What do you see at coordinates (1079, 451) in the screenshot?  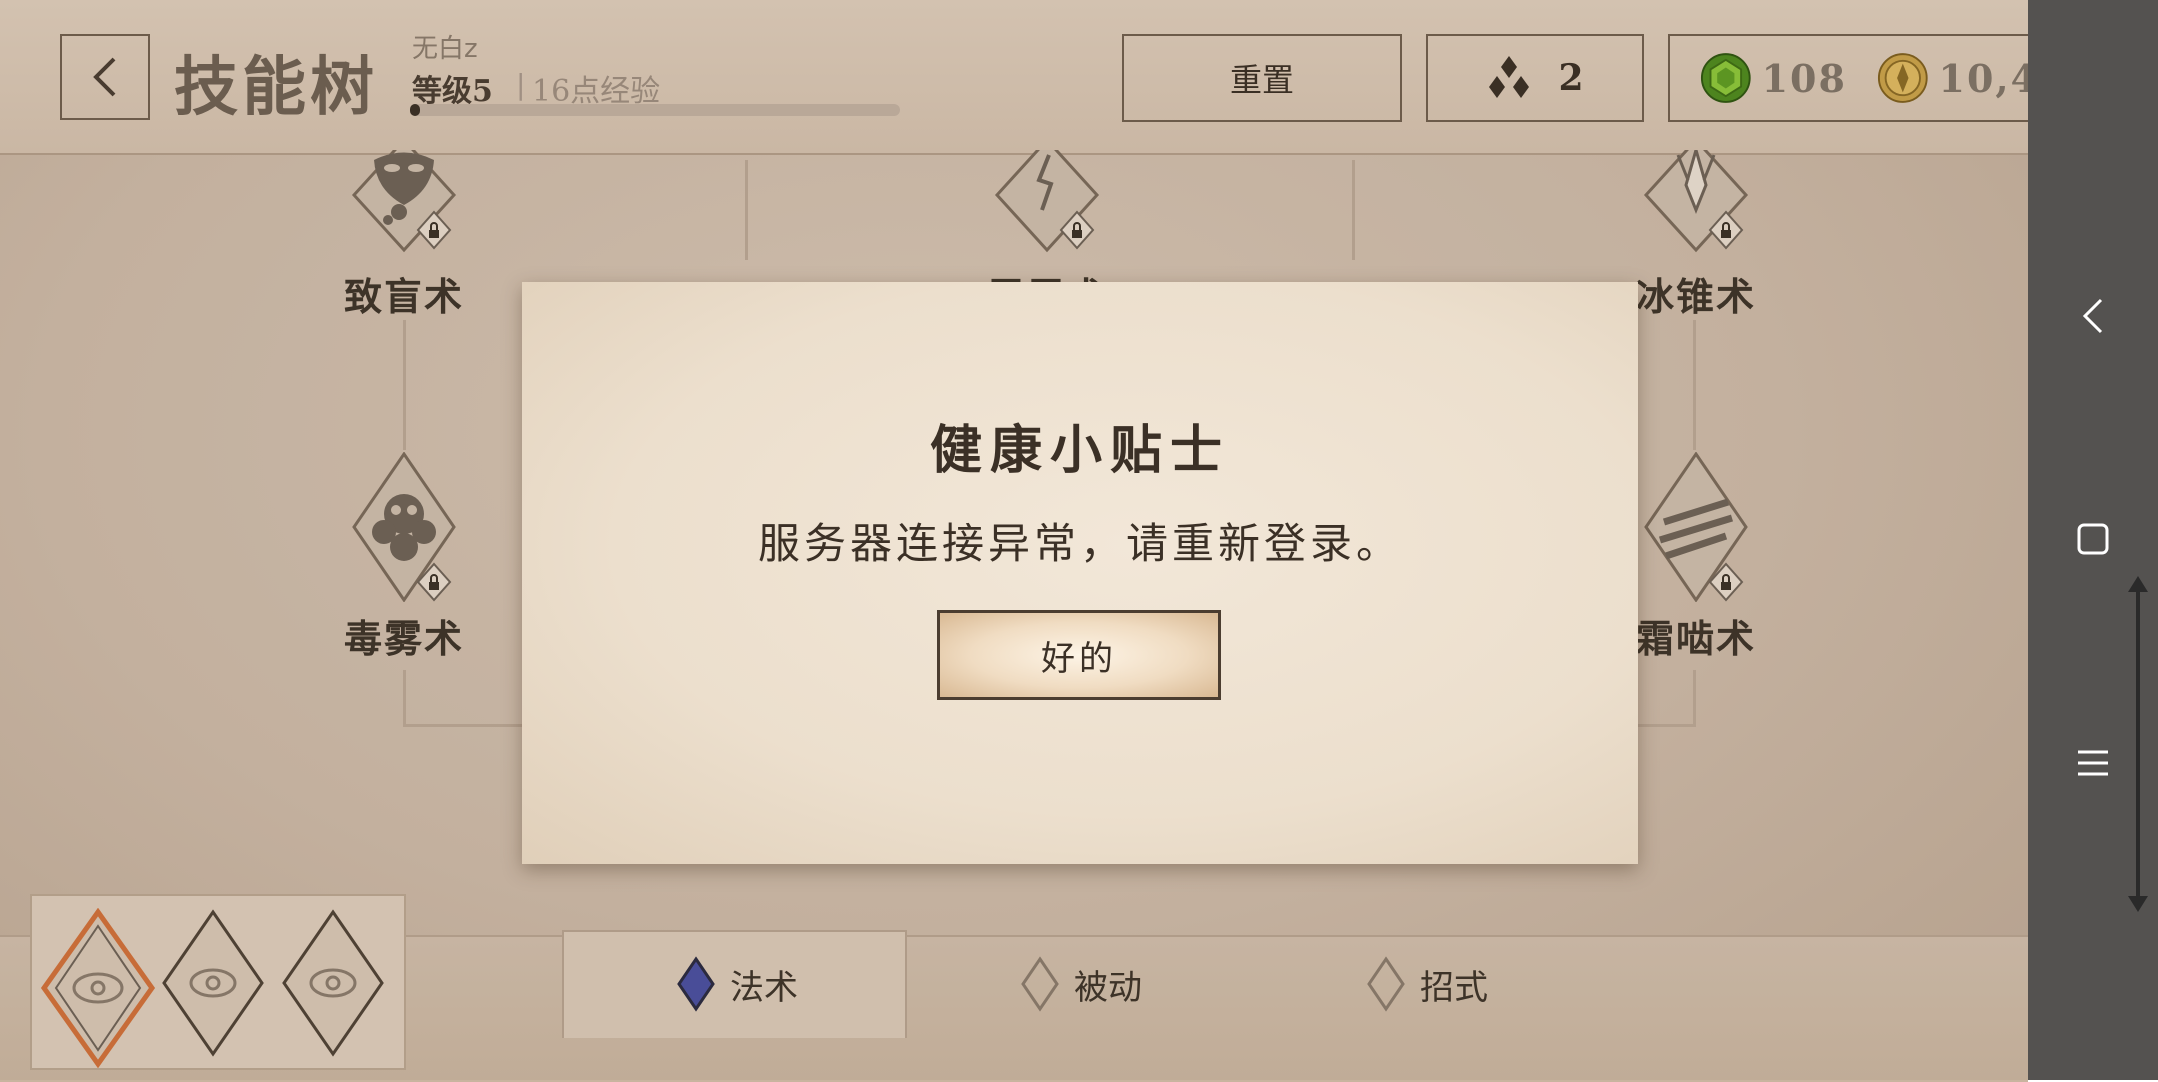 I see `dialog-title: 健康小贴士` at bounding box center [1079, 451].